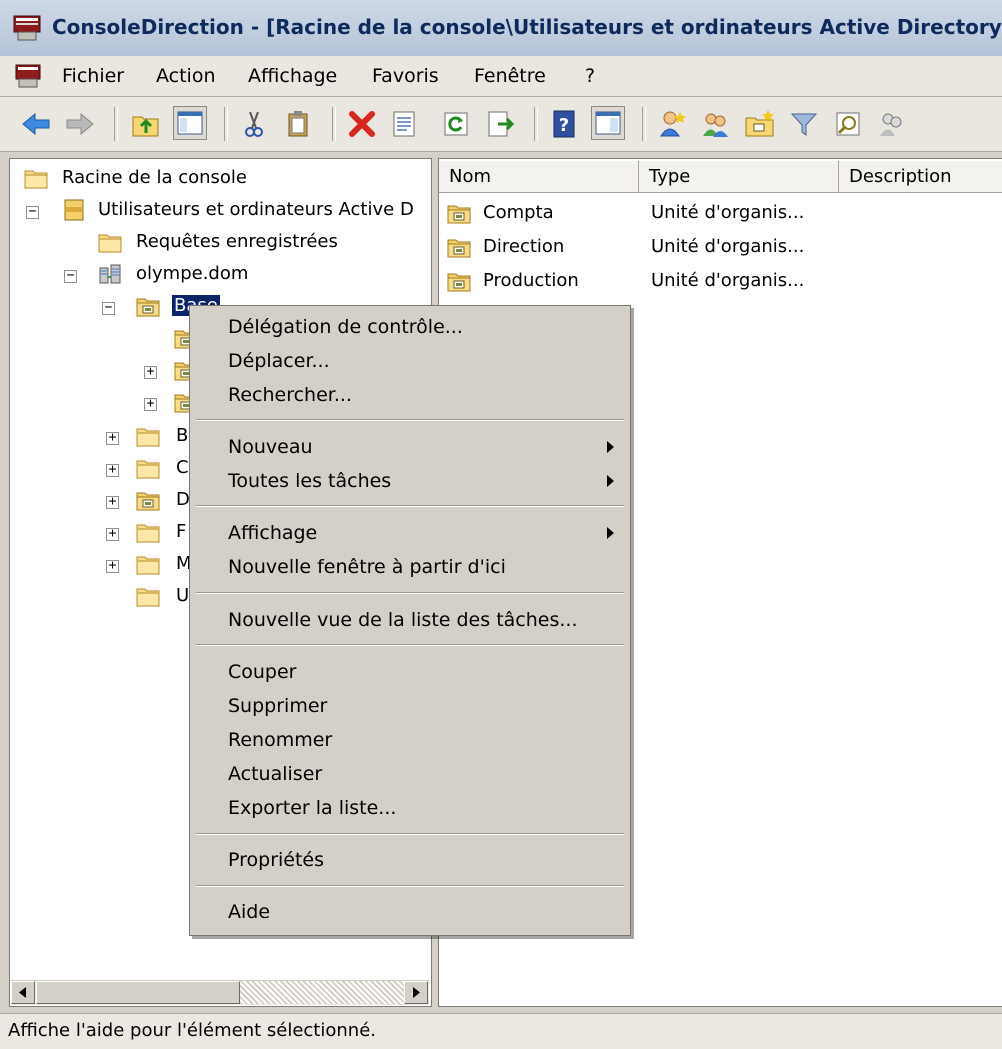 The image size is (1002, 1049). I want to click on menu-item-new-window: Nouvelle fenêtre à partir d'ici, so click(410, 567).